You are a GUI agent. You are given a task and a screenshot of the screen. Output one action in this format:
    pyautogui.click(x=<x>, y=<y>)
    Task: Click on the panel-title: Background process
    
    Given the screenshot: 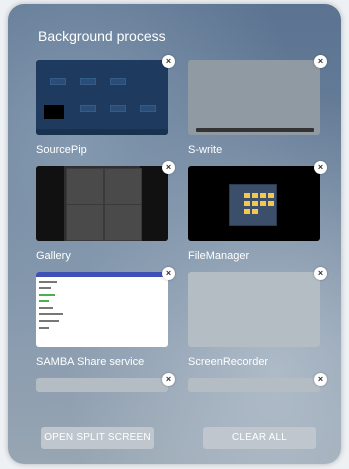 What is the action you would take?
    pyautogui.click(x=102, y=36)
    